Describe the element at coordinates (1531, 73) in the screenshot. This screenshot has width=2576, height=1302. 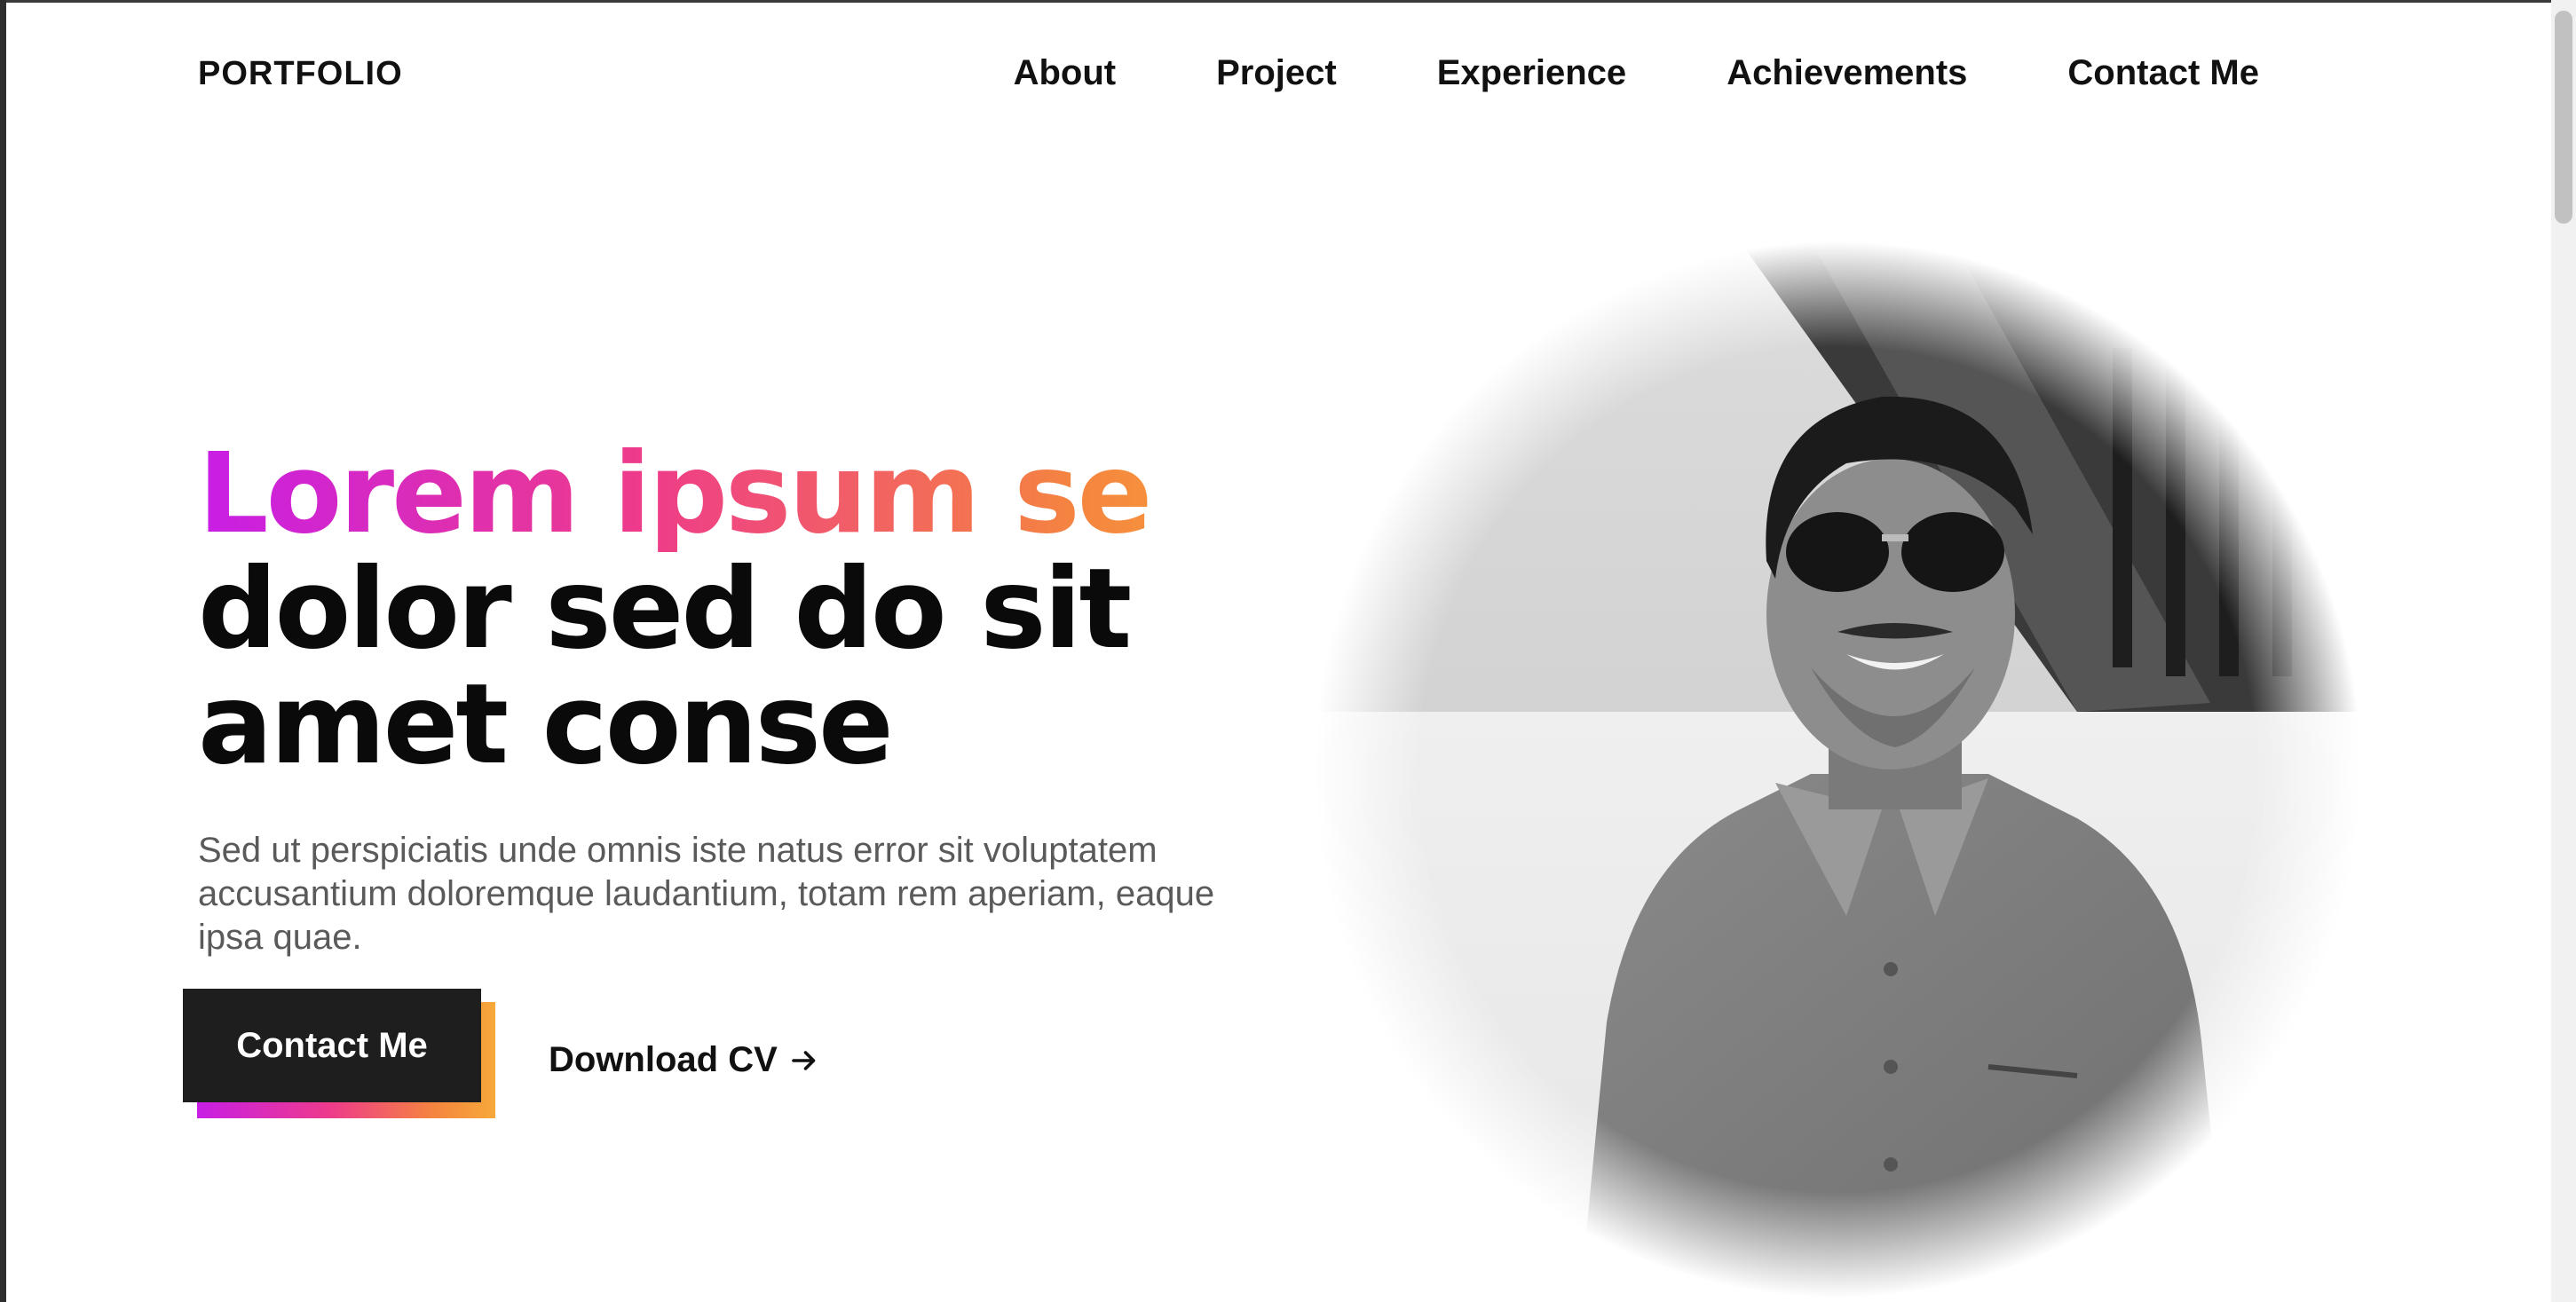
I see `nav-item-experience: Experience` at that location.